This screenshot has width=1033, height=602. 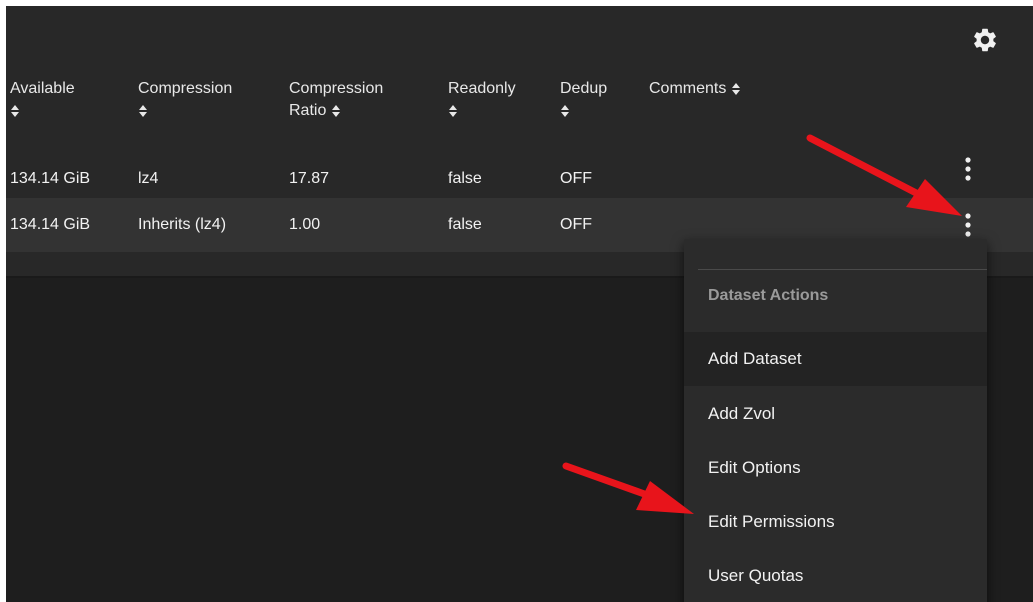 I want to click on menu-item-add-dataset: Add Dataset, so click(x=835, y=359).